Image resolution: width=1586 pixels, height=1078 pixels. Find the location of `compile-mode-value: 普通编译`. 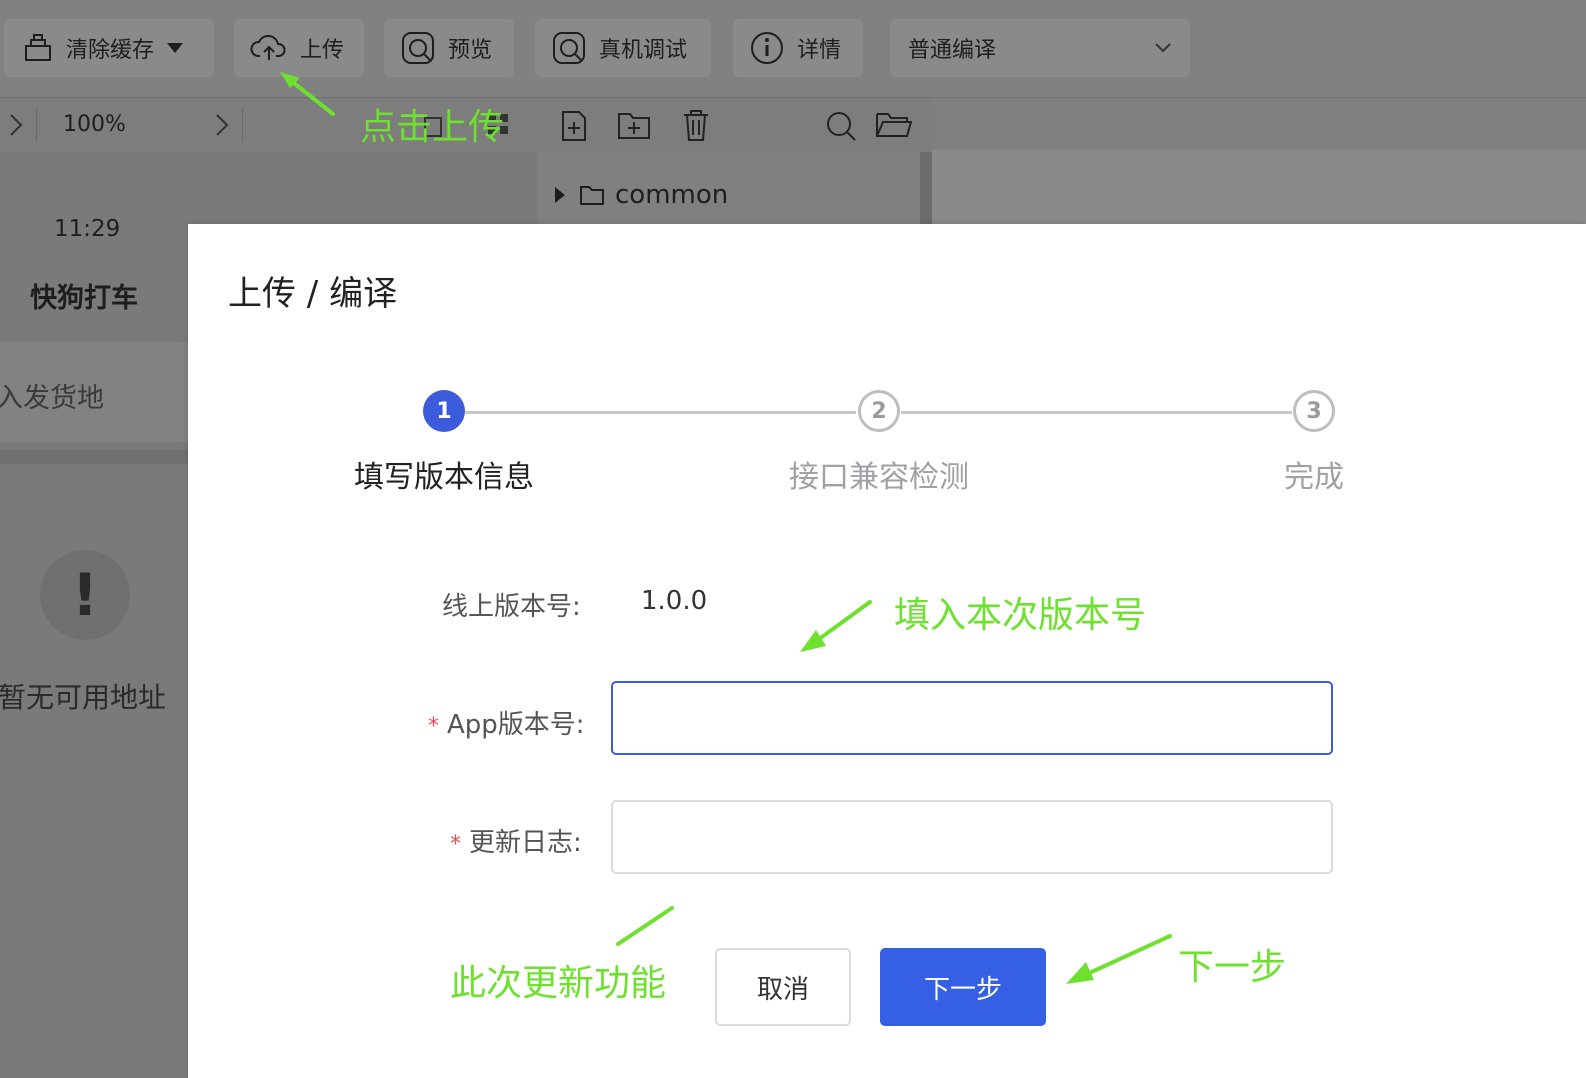

compile-mode-value: 普通编译 is located at coordinates (952, 50).